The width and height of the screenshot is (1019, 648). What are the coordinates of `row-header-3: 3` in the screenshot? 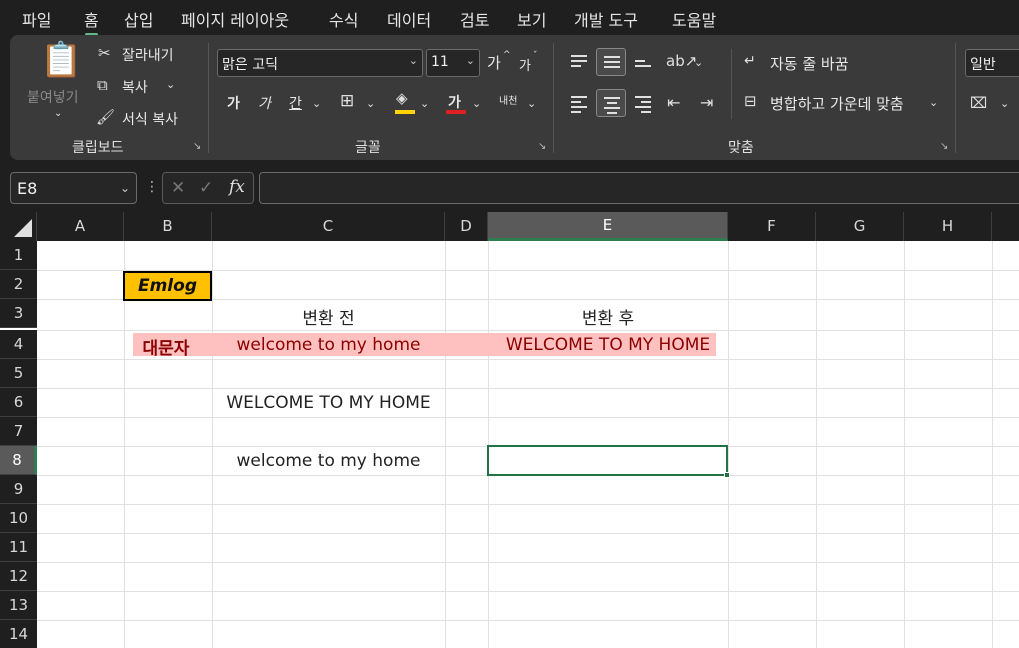 It's located at (18, 313).